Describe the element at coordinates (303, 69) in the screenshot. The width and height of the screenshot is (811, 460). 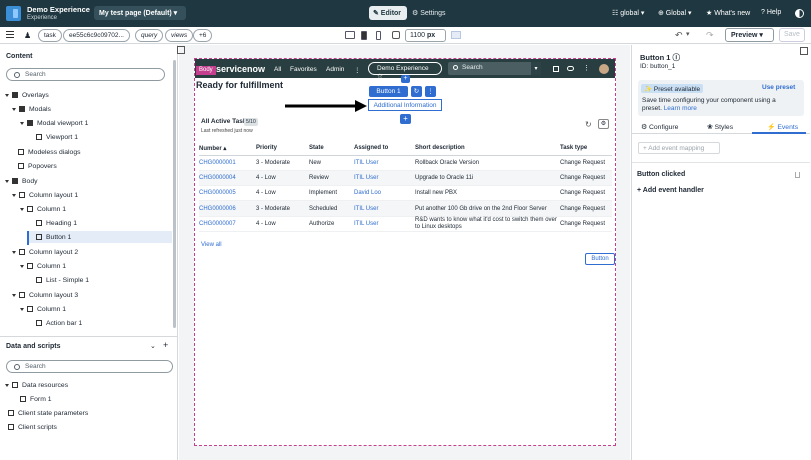
I see `nav-favorites: Favorites` at that location.